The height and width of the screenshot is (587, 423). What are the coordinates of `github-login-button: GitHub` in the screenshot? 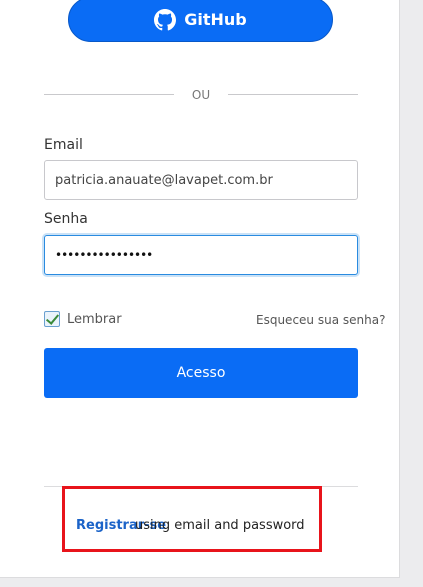 It's located at (200, 21).